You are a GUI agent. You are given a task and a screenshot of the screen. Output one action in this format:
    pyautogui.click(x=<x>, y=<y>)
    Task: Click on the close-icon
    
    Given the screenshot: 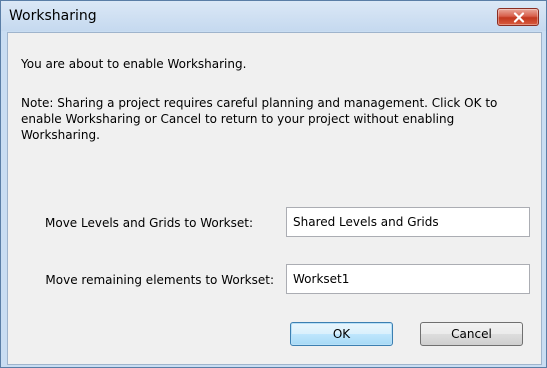 What is the action you would take?
    pyautogui.click(x=519, y=17)
    